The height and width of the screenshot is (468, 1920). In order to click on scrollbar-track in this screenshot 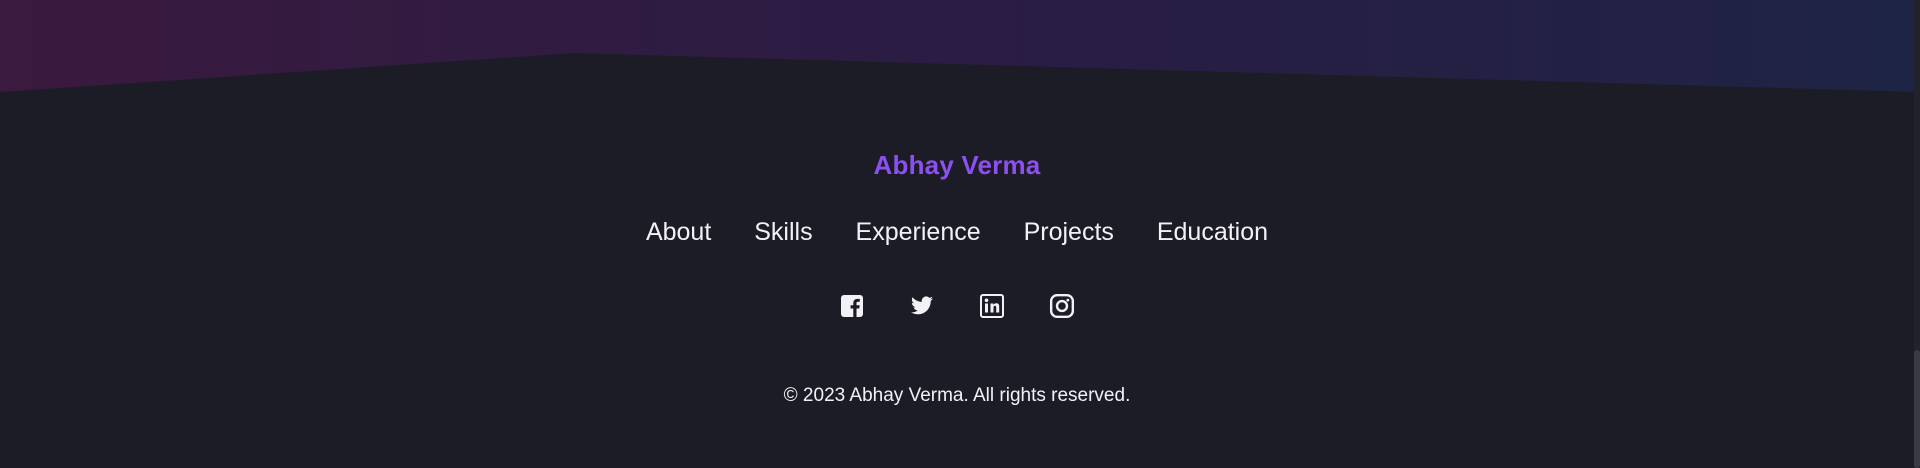, I will do `click(1917, 234)`.